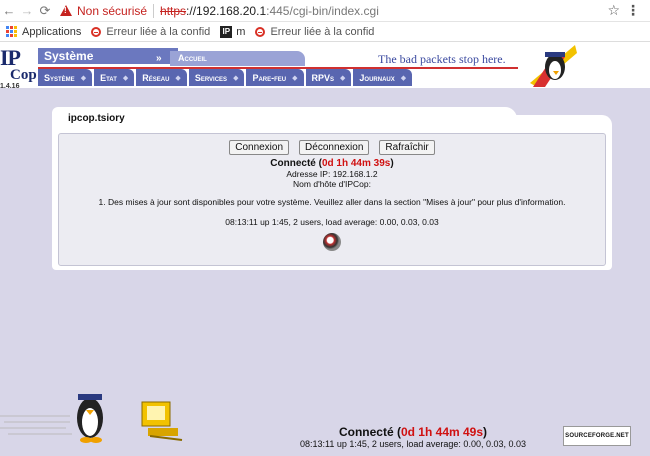  What do you see at coordinates (259, 147) in the screenshot?
I see `connect-button: Connexion` at bounding box center [259, 147].